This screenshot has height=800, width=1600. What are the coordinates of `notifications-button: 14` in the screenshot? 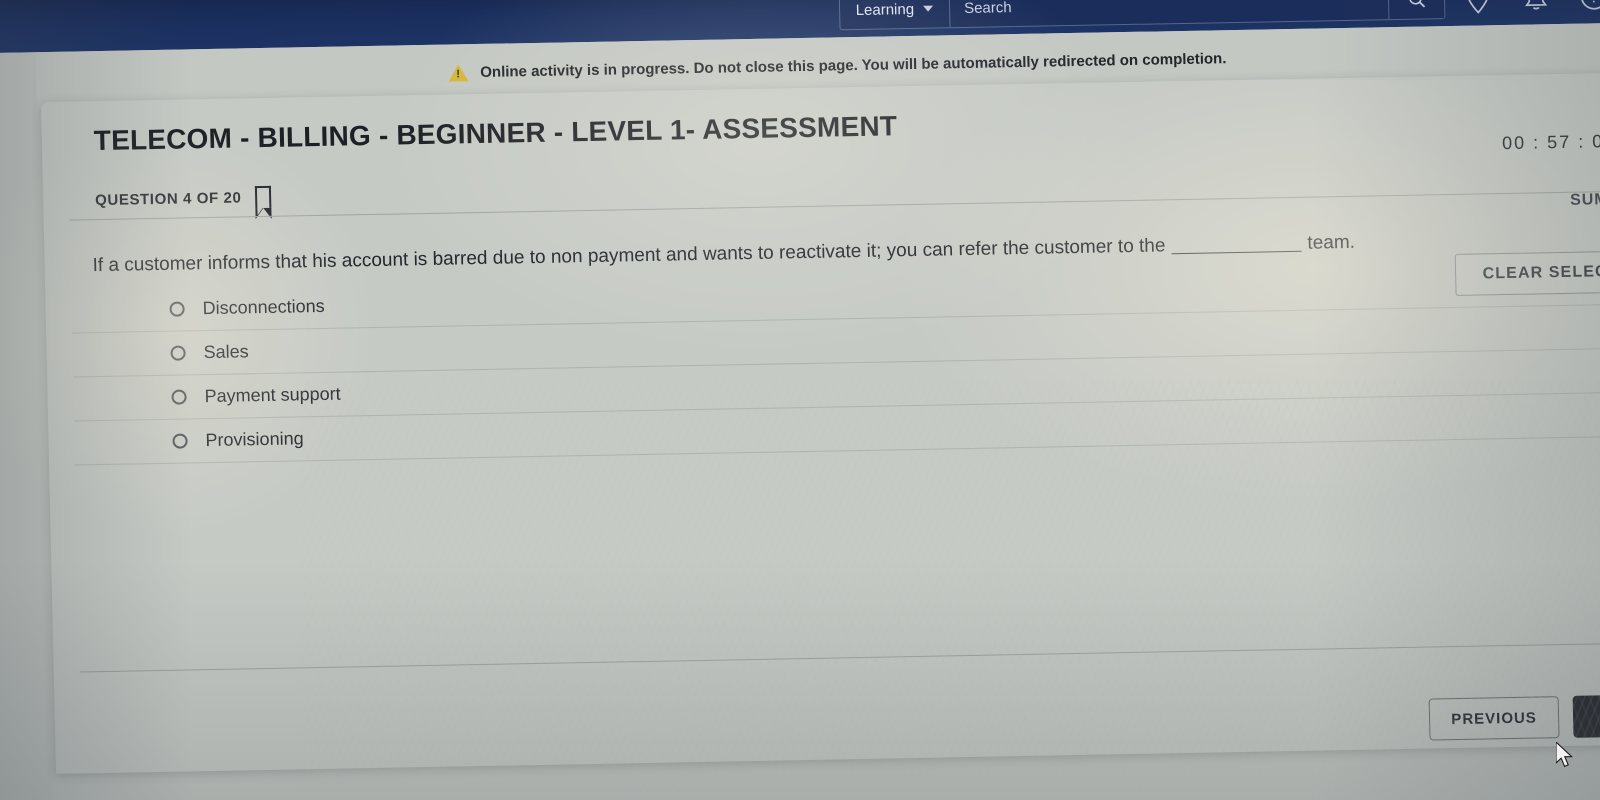 It's located at (1536, 7).